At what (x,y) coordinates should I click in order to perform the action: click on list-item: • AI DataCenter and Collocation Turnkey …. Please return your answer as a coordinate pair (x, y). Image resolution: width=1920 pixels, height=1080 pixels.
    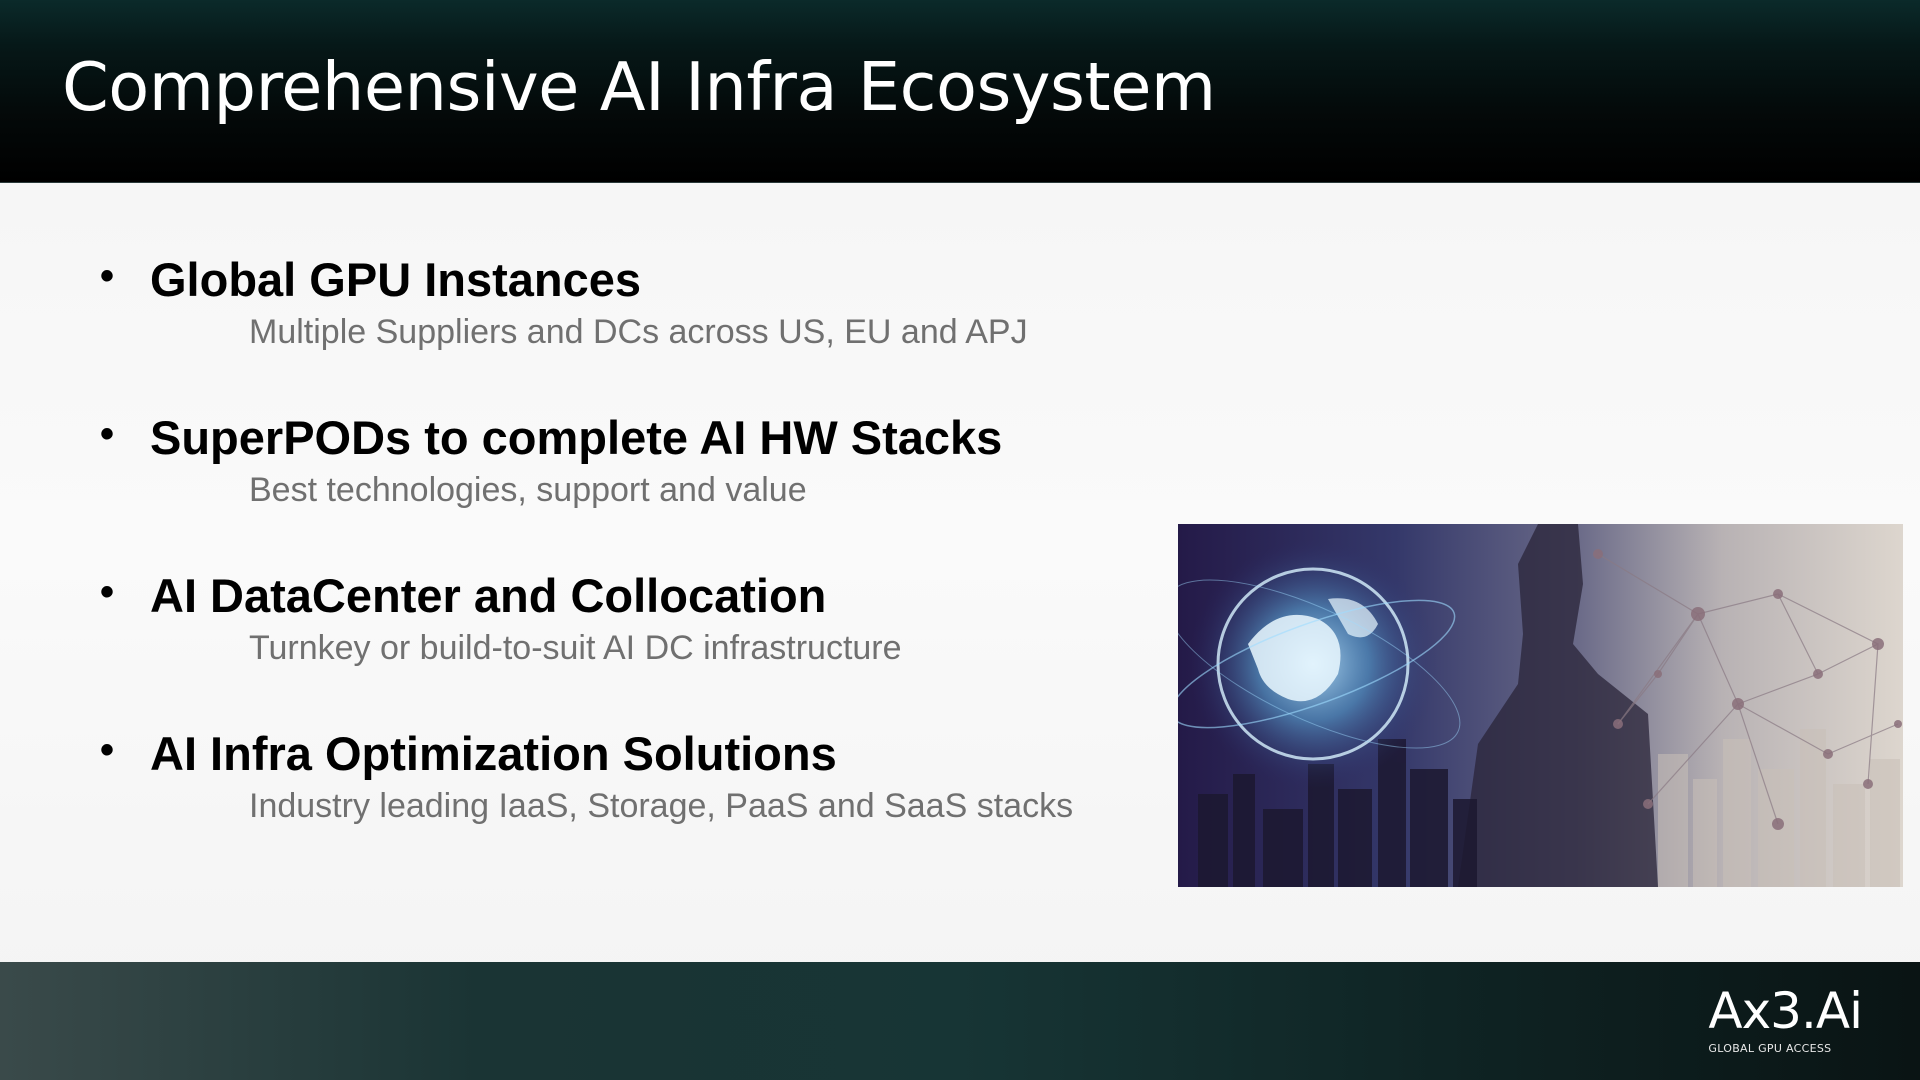
    Looking at the image, I should click on (625, 645).